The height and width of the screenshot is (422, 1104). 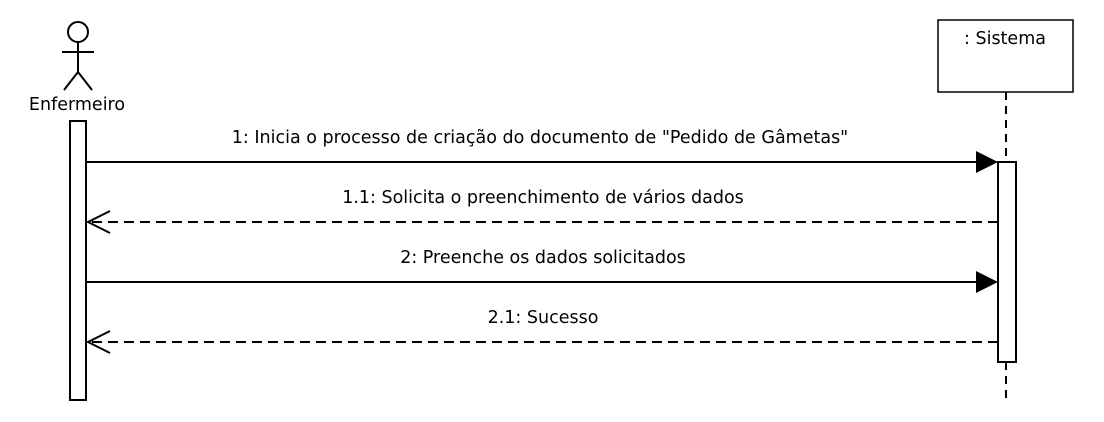 I want to click on system-activation-bar, so click(x=1007, y=262).